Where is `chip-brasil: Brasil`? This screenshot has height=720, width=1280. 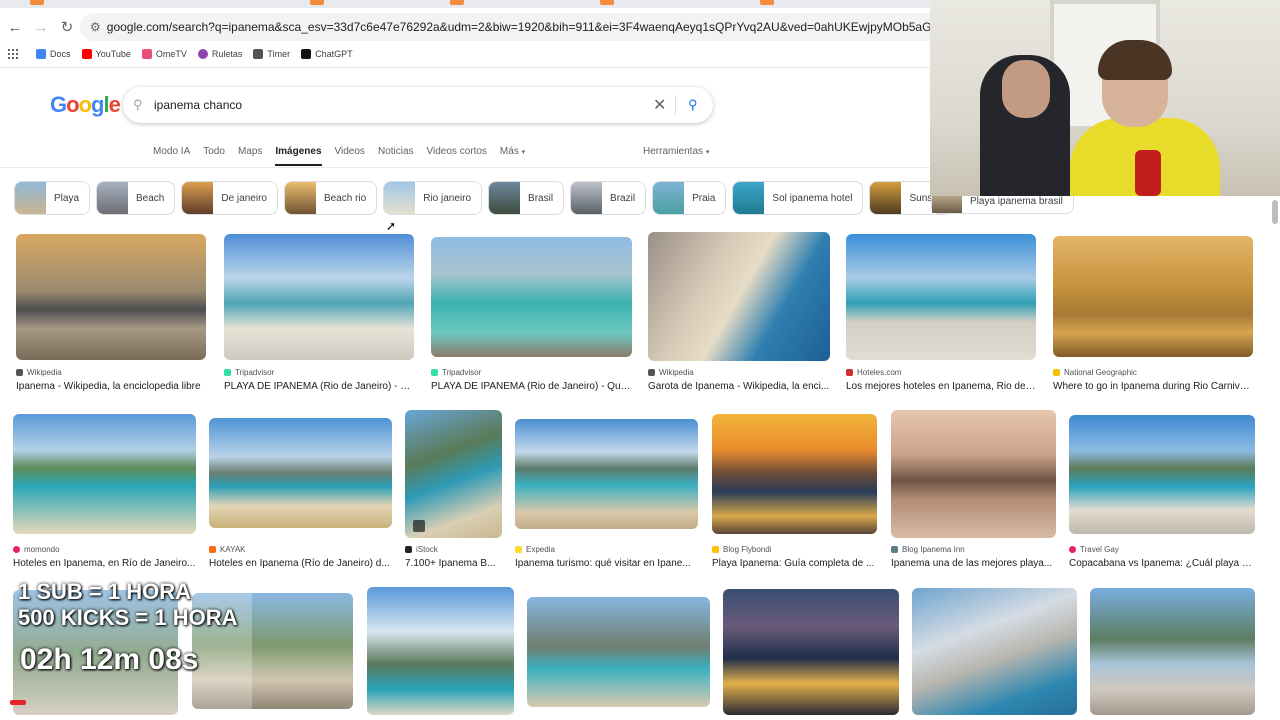 chip-brasil: Brasil is located at coordinates (526, 198).